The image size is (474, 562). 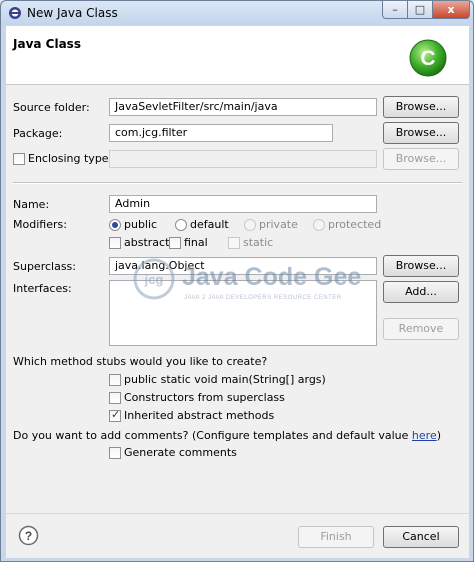 I want to click on modifier-public-label: public, so click(x=141, y=224).